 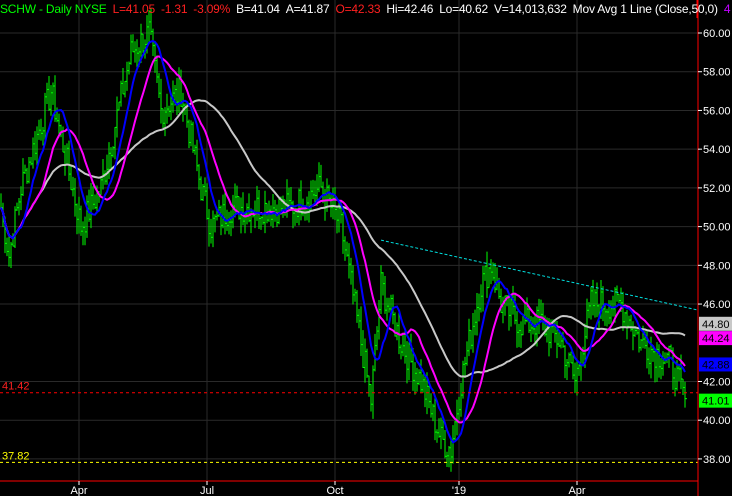 What do you see at coordinates (717, 111) in the screenshot?
I see `y-tick-label: 56.00` at bounding box center [717, 111].